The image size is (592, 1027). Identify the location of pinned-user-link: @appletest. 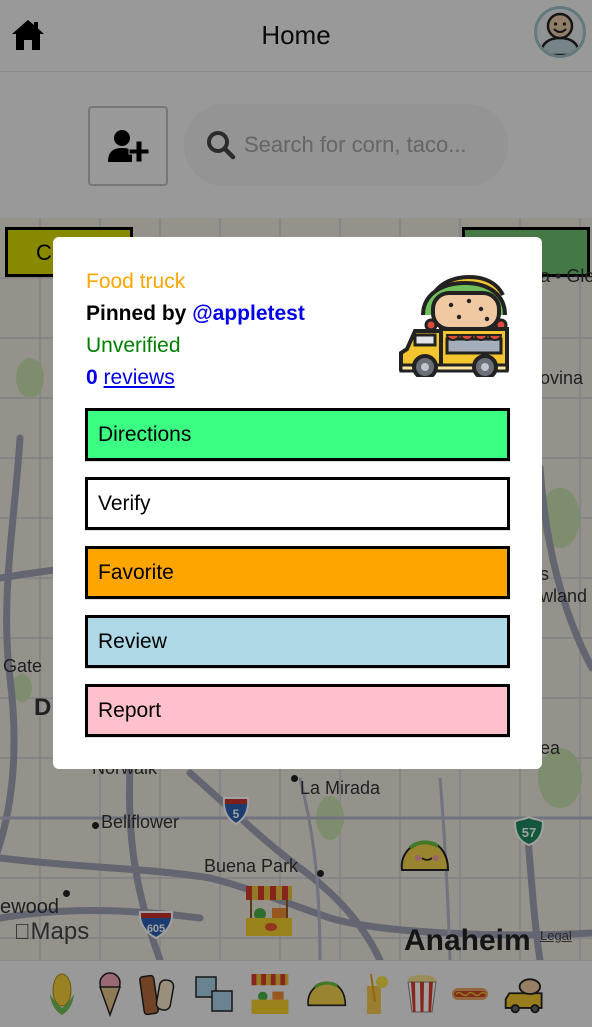
(248, 313).